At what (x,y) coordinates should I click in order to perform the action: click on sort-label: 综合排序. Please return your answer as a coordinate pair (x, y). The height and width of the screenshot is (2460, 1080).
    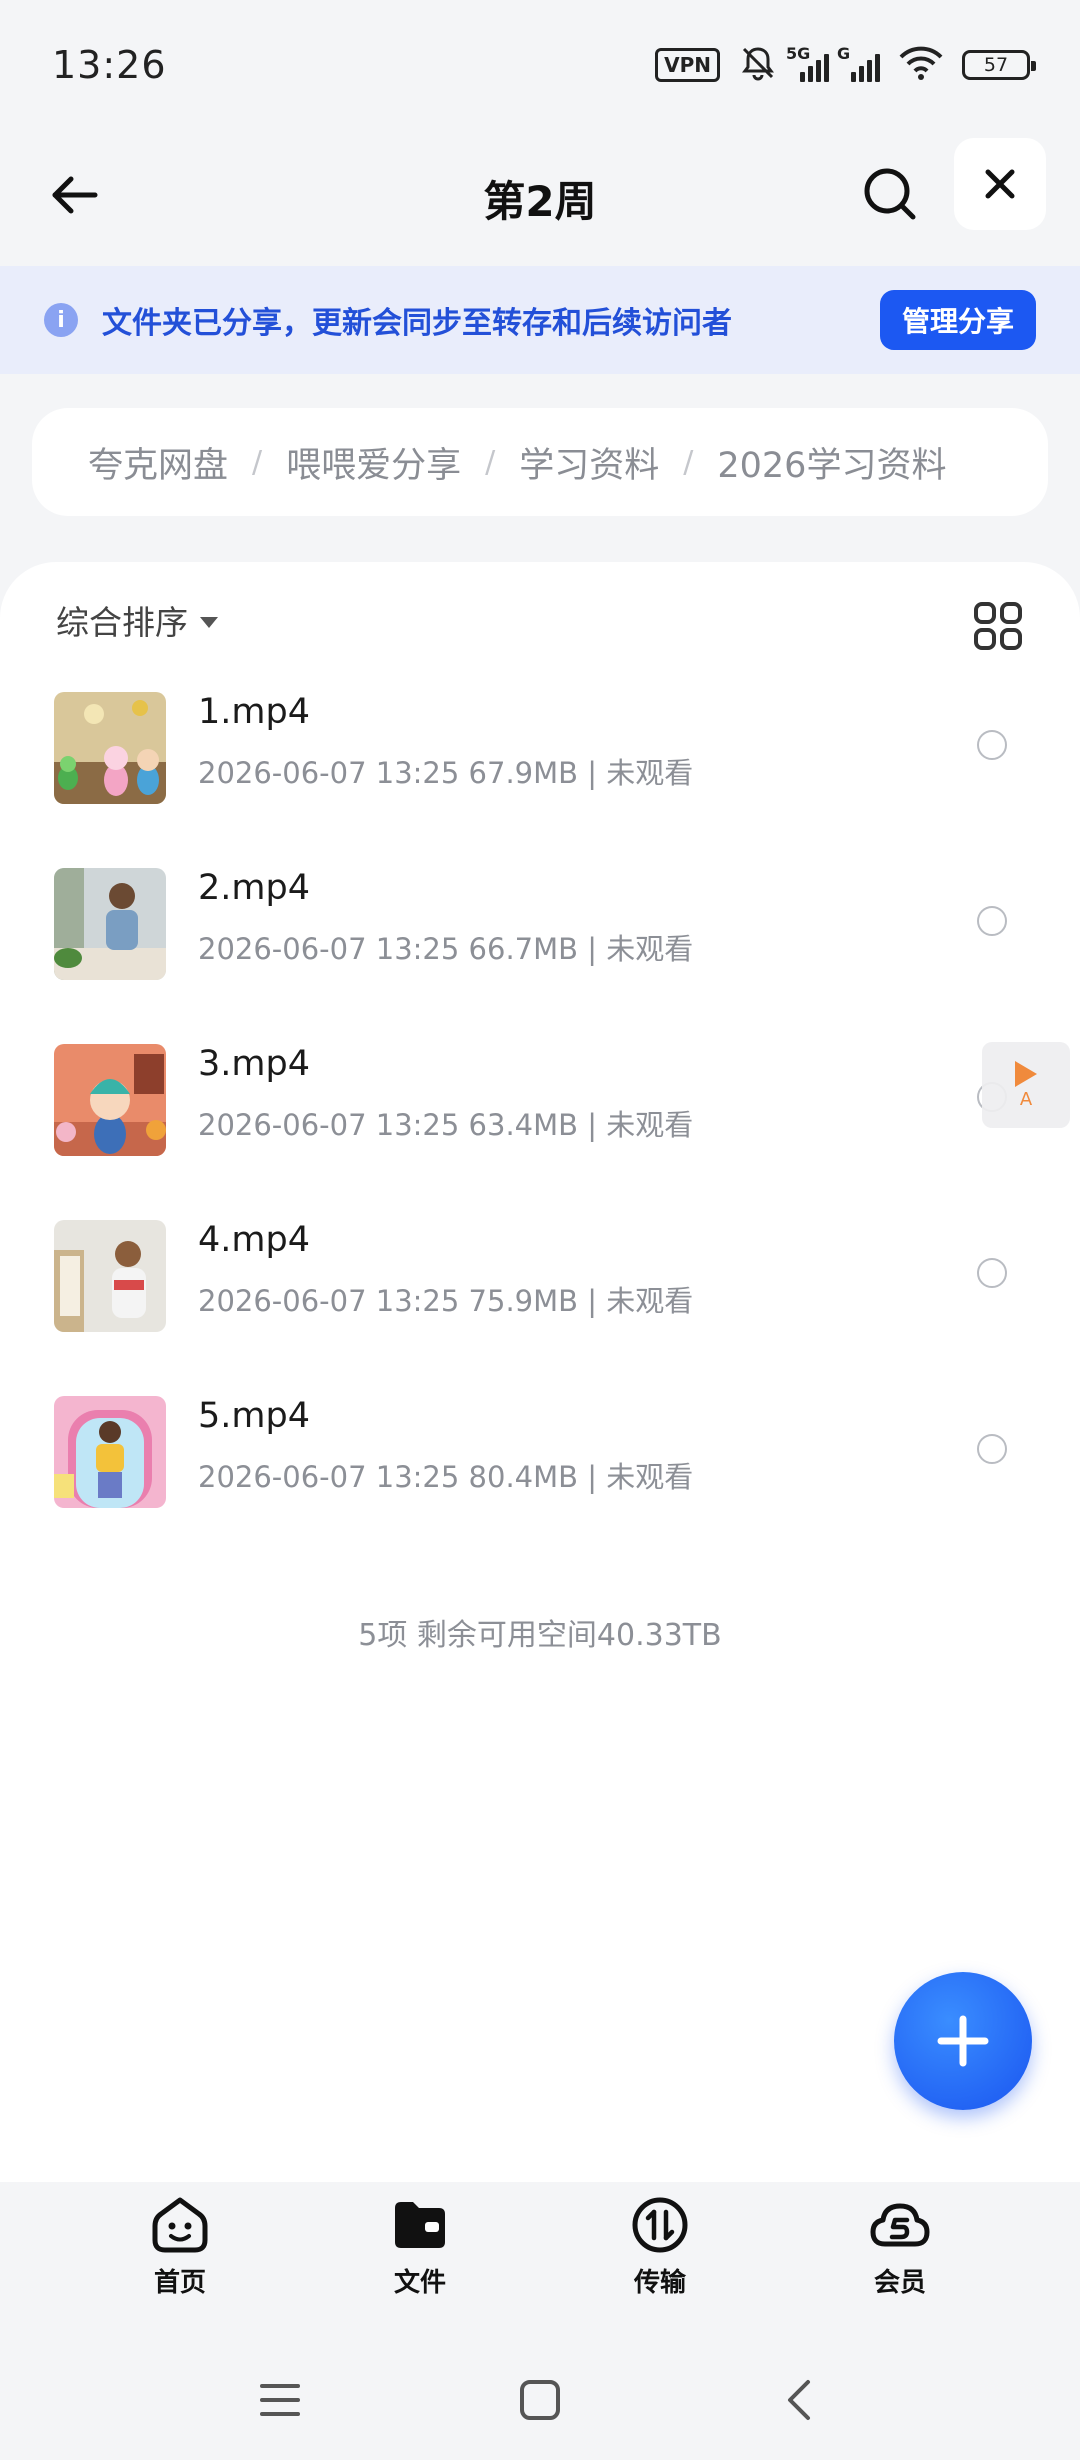
    Looking at the image, I should click on (122, 622).